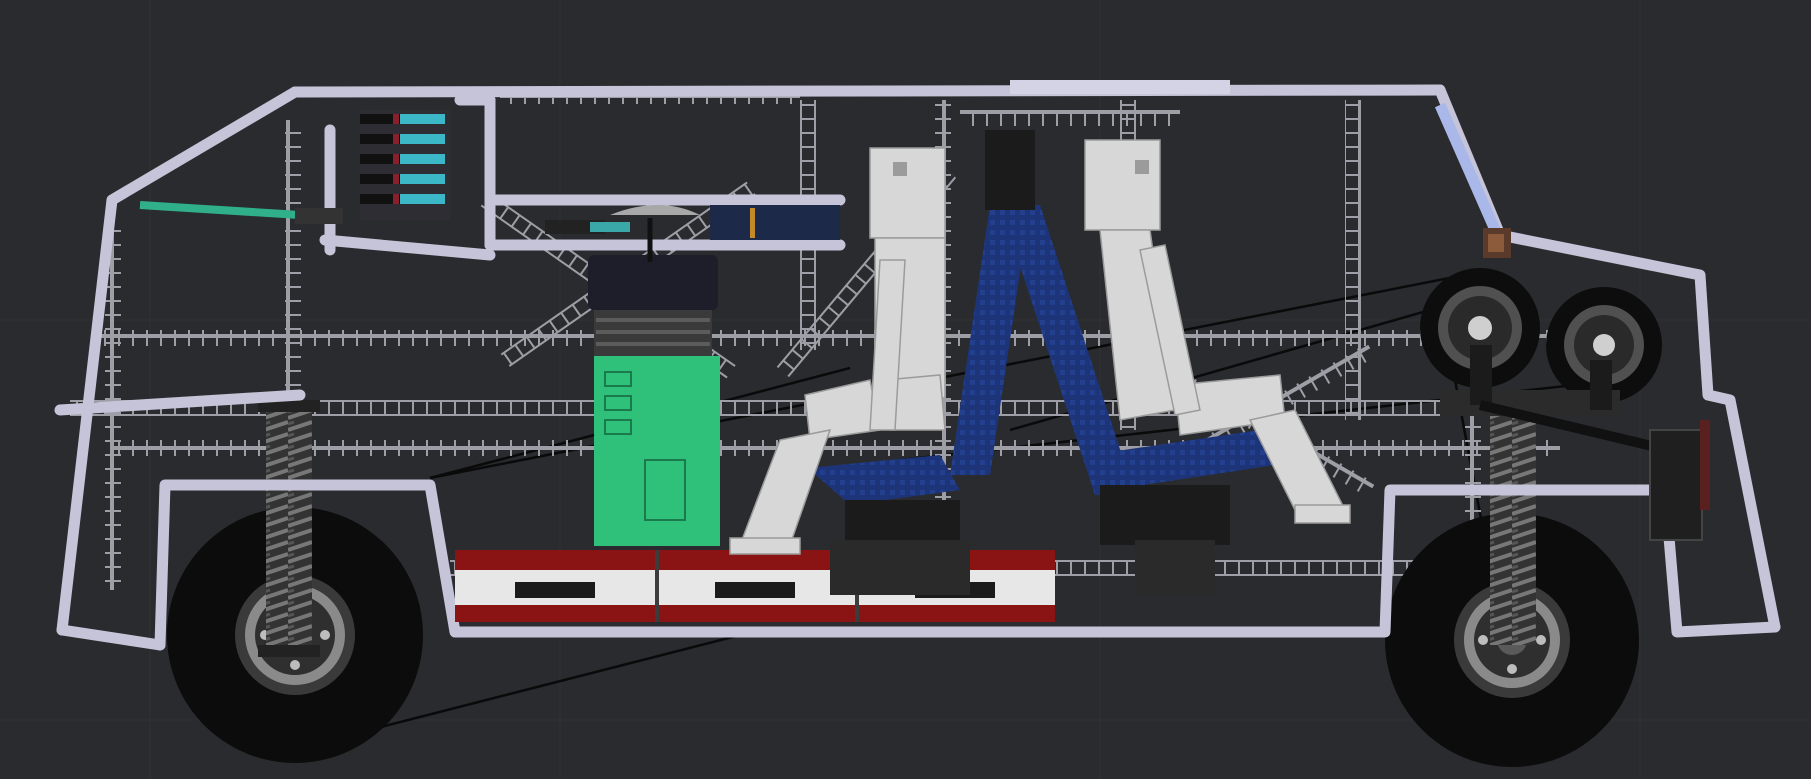 This screenshot has height=779, width=1811. Describe the element at coordinates (1468, 168) in the screenshot. I see `windshield-rail` at that location.